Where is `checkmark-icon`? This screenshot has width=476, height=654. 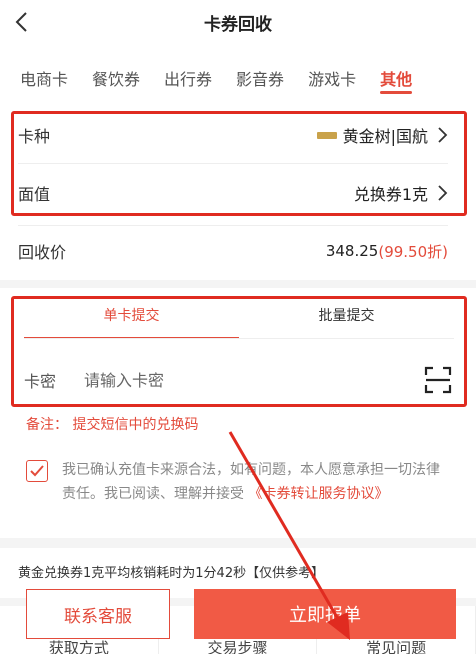
checkmark-icon is located at coordinates (37, 471).